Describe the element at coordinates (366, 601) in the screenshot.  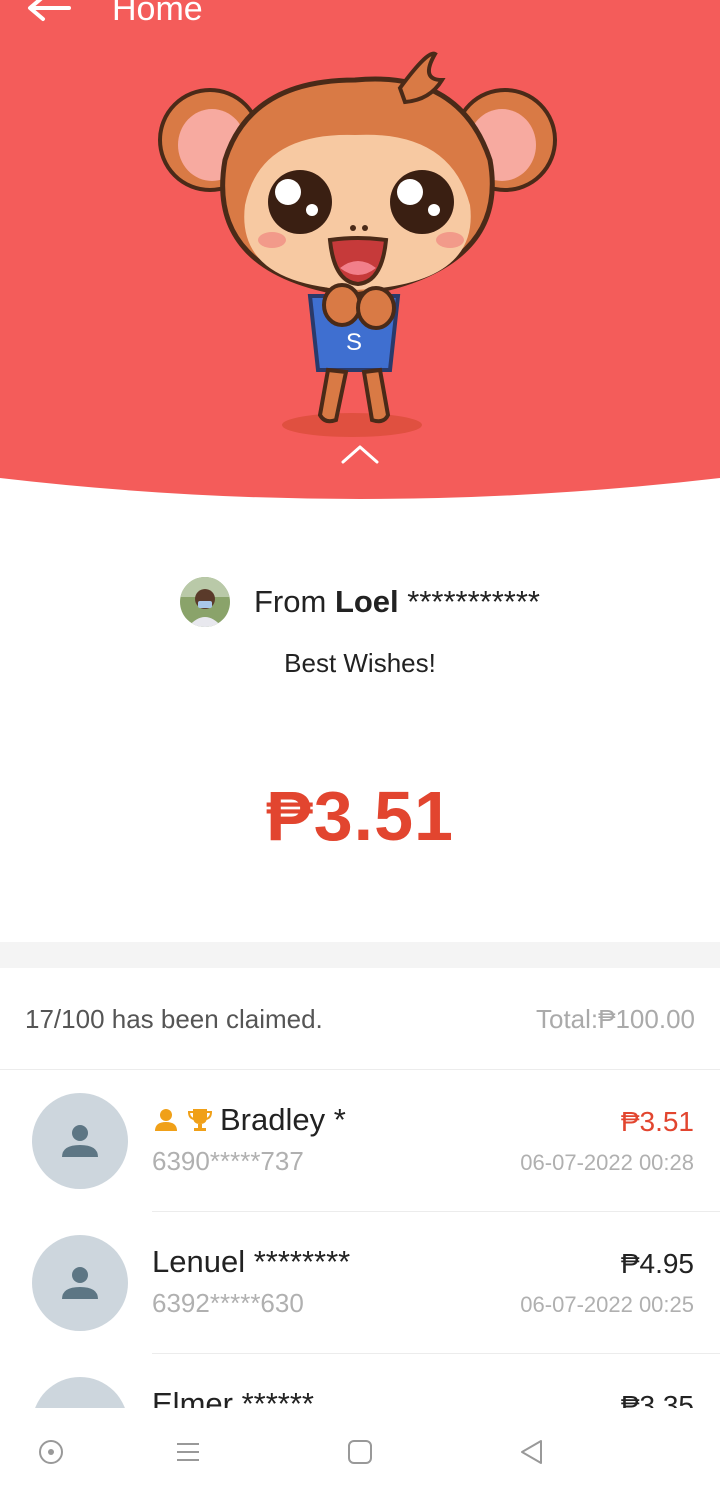
I see `sender-name: Loel` at that location.